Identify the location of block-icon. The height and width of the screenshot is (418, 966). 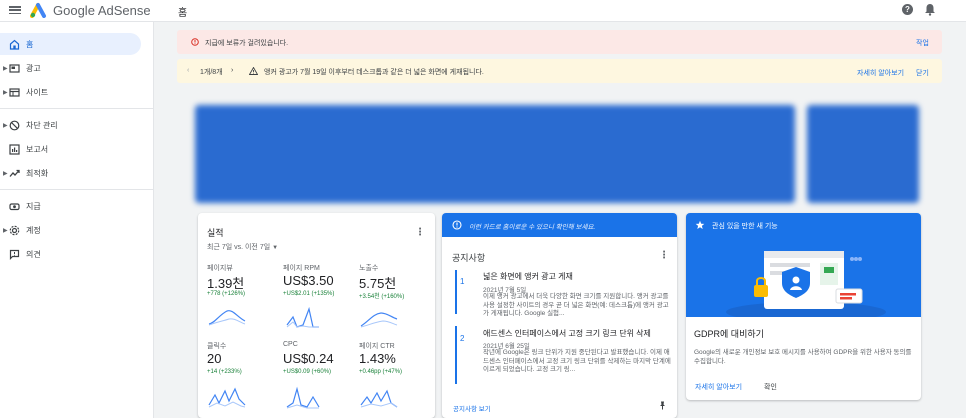
(14, 125).